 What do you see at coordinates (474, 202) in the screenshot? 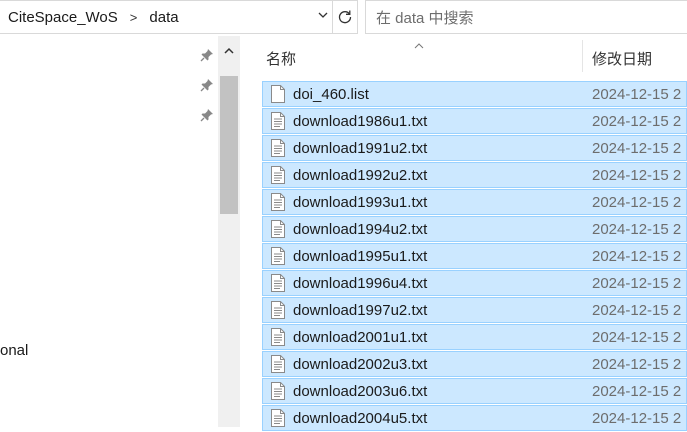
I see `file-row: download1993u1.txt 2024-12-15 2` at bounding box center [474, 202].